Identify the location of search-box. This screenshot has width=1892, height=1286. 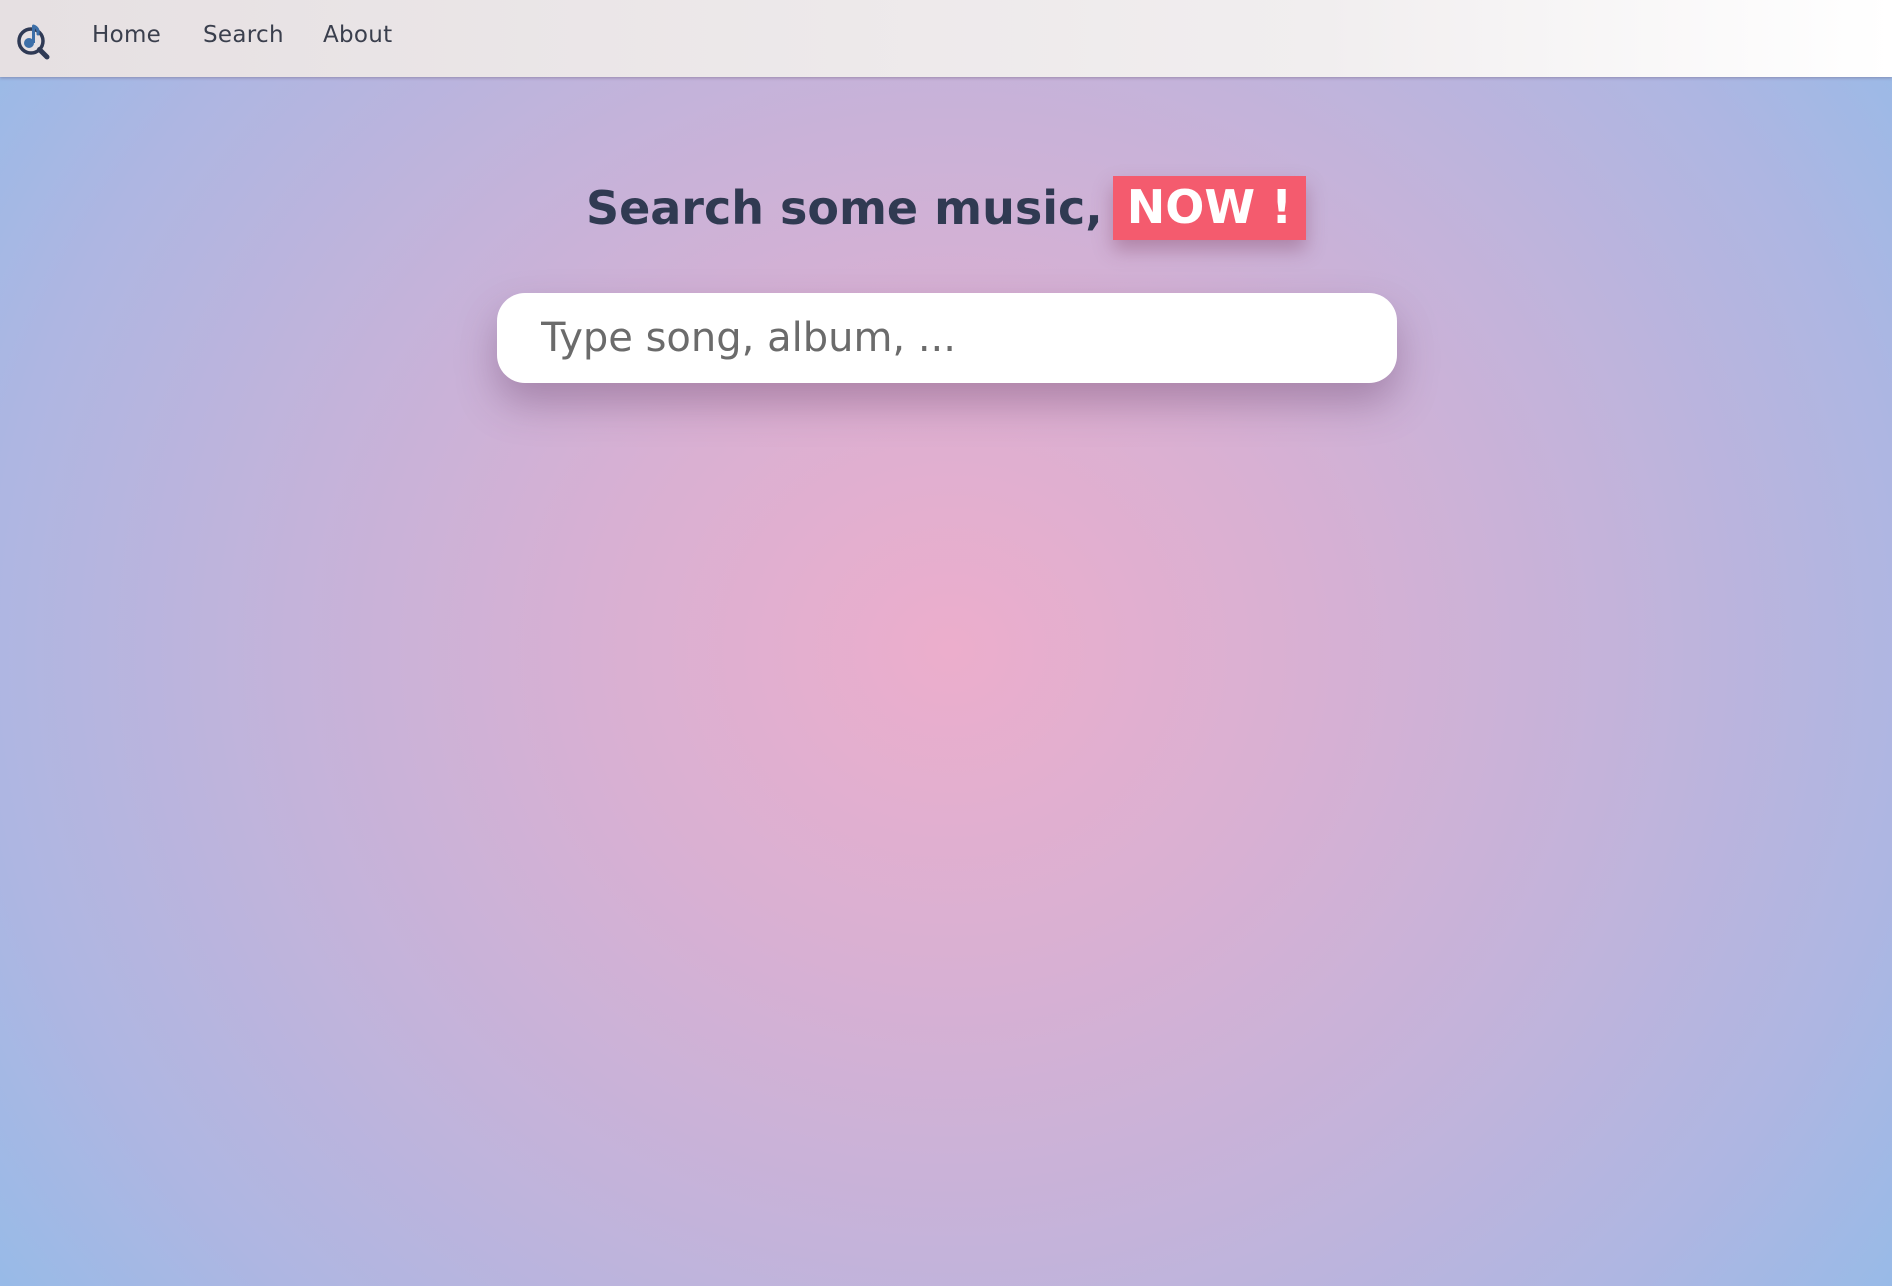
(947, 338).